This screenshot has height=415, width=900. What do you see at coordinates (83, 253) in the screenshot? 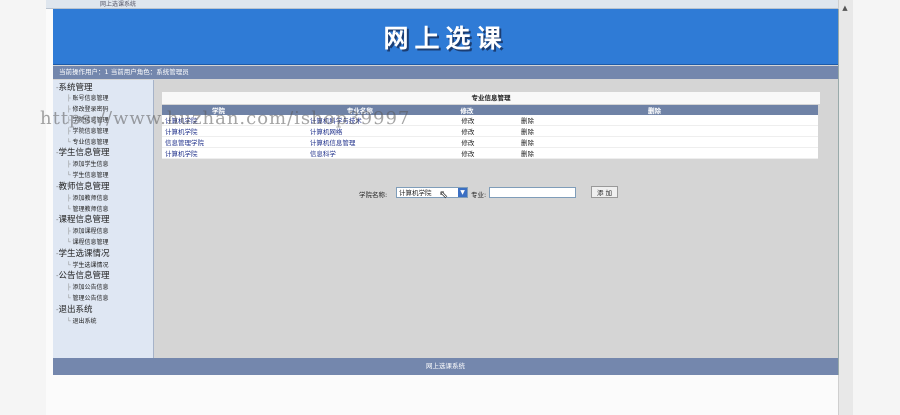
I see `tree-group-selection: -学生选课情况` at bounding box center [83, 253].